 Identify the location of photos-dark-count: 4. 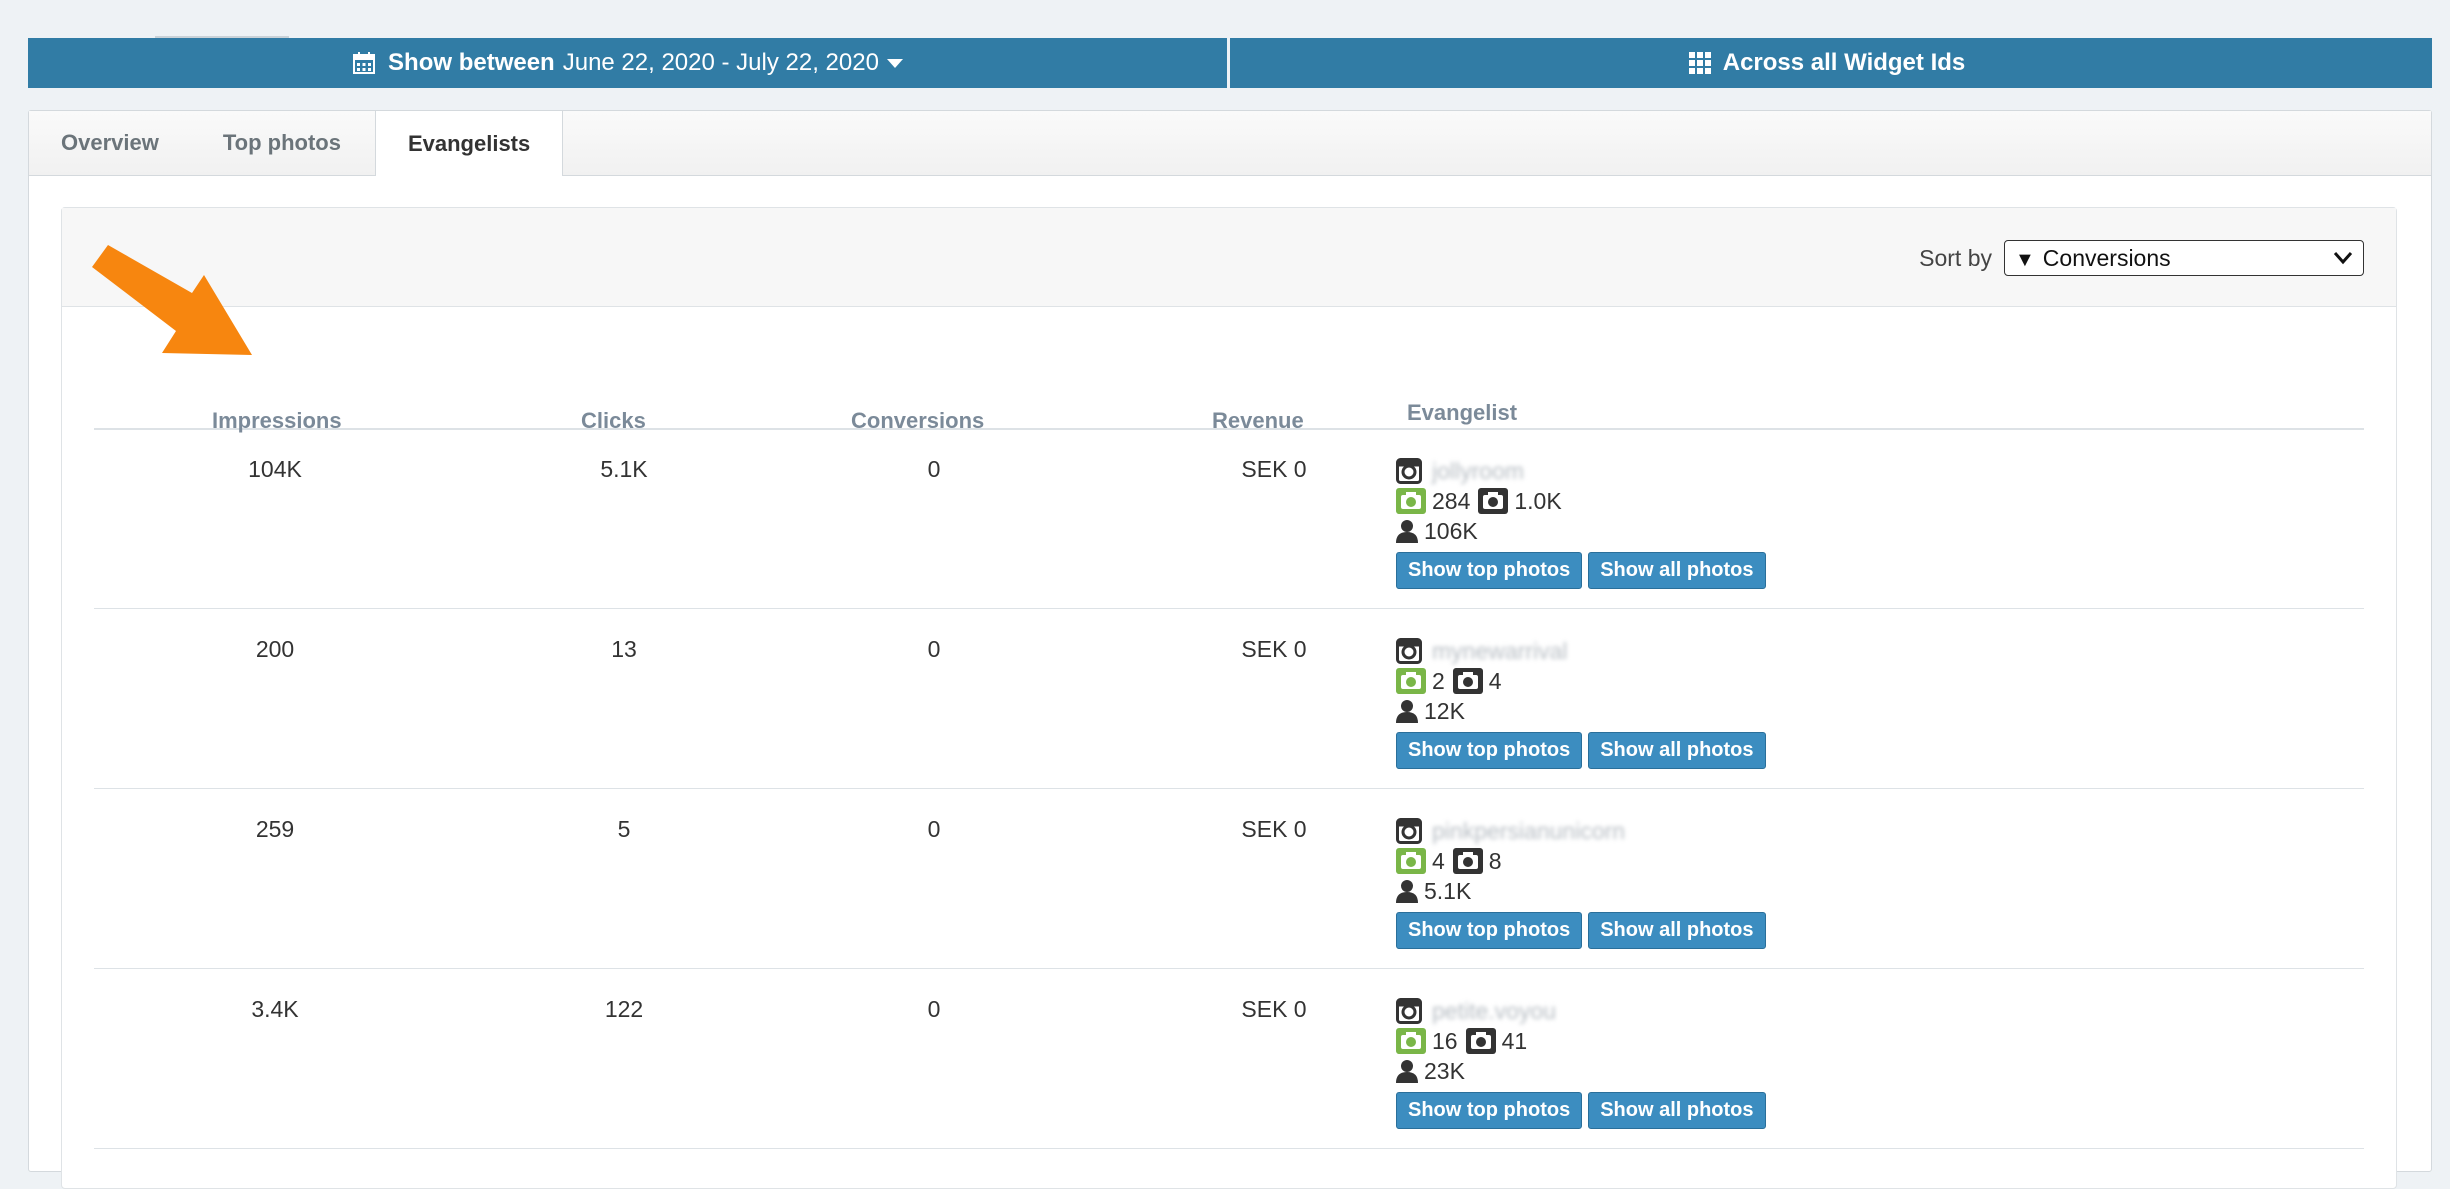
(1495, 680).